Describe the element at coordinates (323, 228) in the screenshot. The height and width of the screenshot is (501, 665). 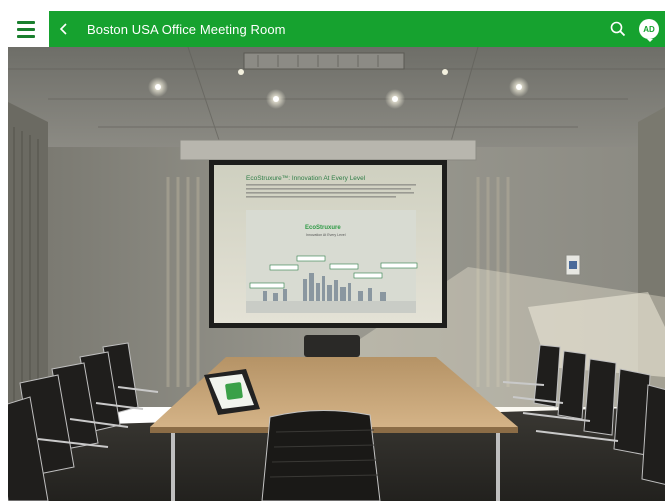
I see `screen-logo: EcoStruxure` at that location.